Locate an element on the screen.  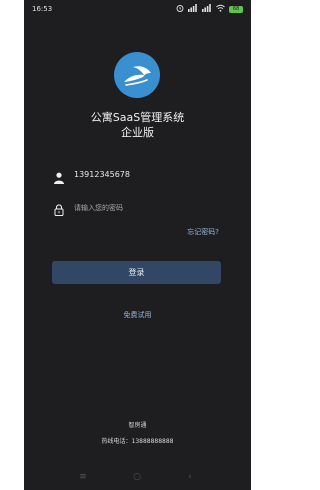
free-trial-link: 免费试用 is located at coordinates (137, 315).